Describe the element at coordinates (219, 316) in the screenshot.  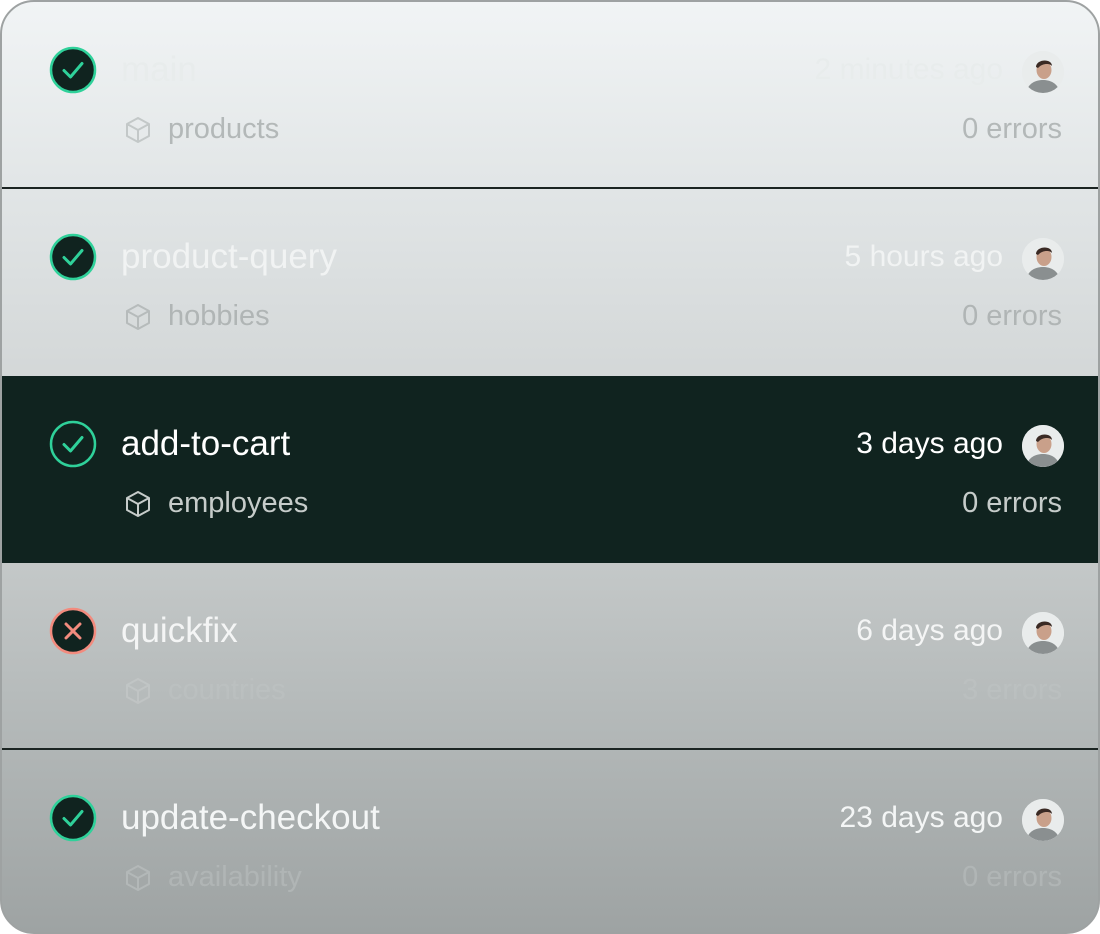
I see `model-name: hobbies` at that location.